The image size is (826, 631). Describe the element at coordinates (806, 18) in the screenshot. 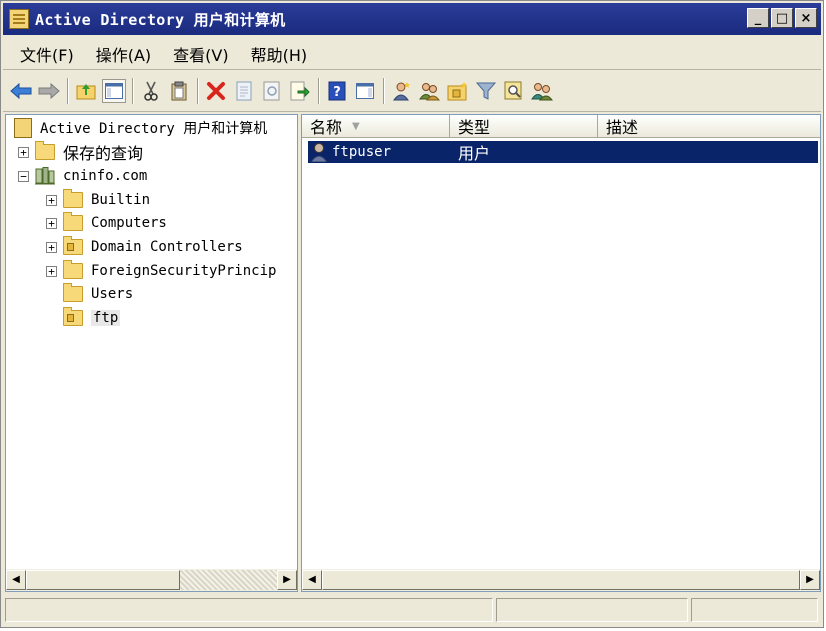

I see `close-button: ×` at that location.